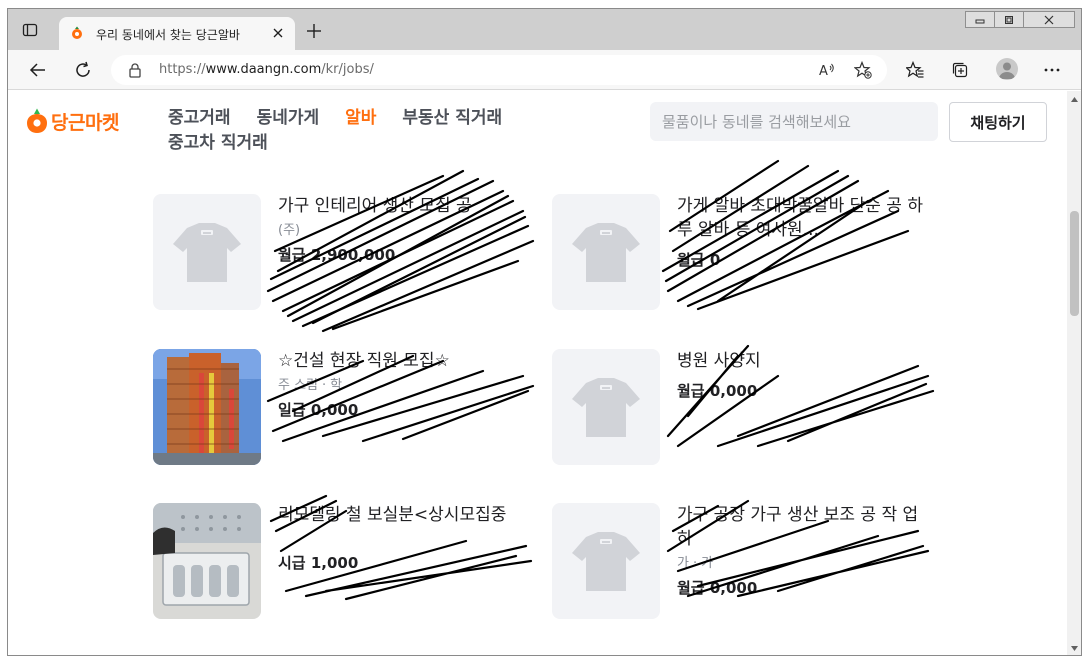  I want to click on window-controls, so click(1020, 19).